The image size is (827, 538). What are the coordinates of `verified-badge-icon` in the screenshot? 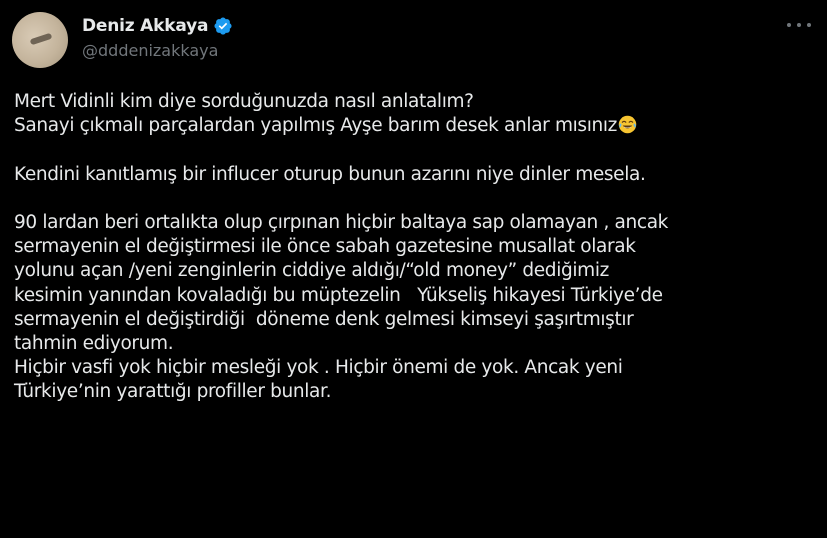 It's located at (223, 26).